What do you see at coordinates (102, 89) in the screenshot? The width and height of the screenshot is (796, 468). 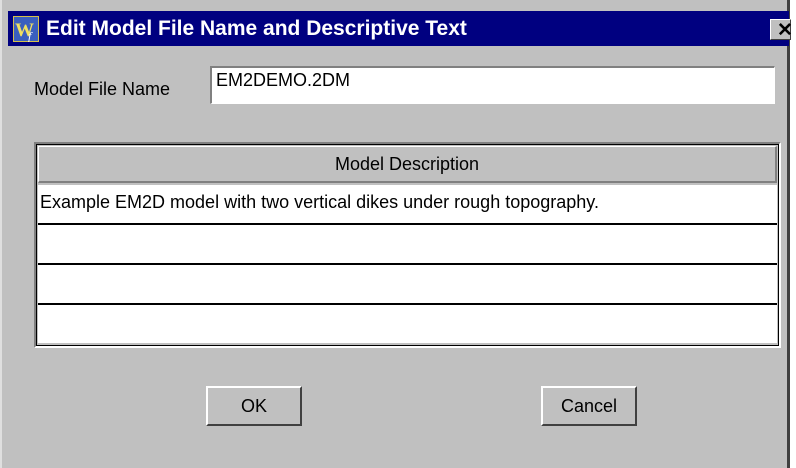 I see `model-file-name-label: Model File Name` at bounding box center [102, 89].